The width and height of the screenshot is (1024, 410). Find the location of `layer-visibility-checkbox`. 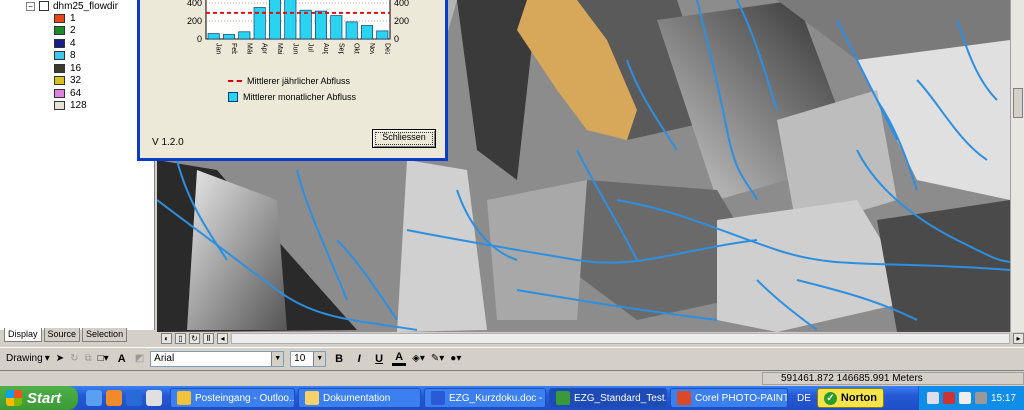

layer-visibility-checkbox is located at coordinates (44, 6).